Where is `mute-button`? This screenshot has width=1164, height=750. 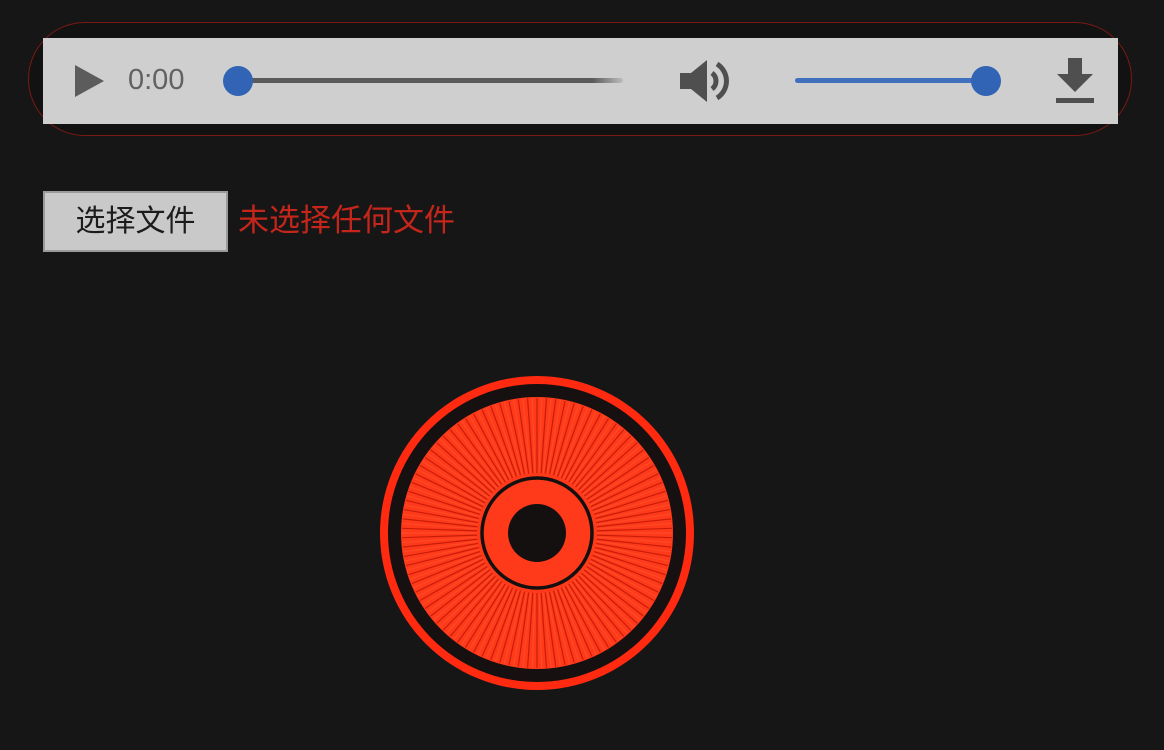 mute-button is located at coordinates (705, 81).